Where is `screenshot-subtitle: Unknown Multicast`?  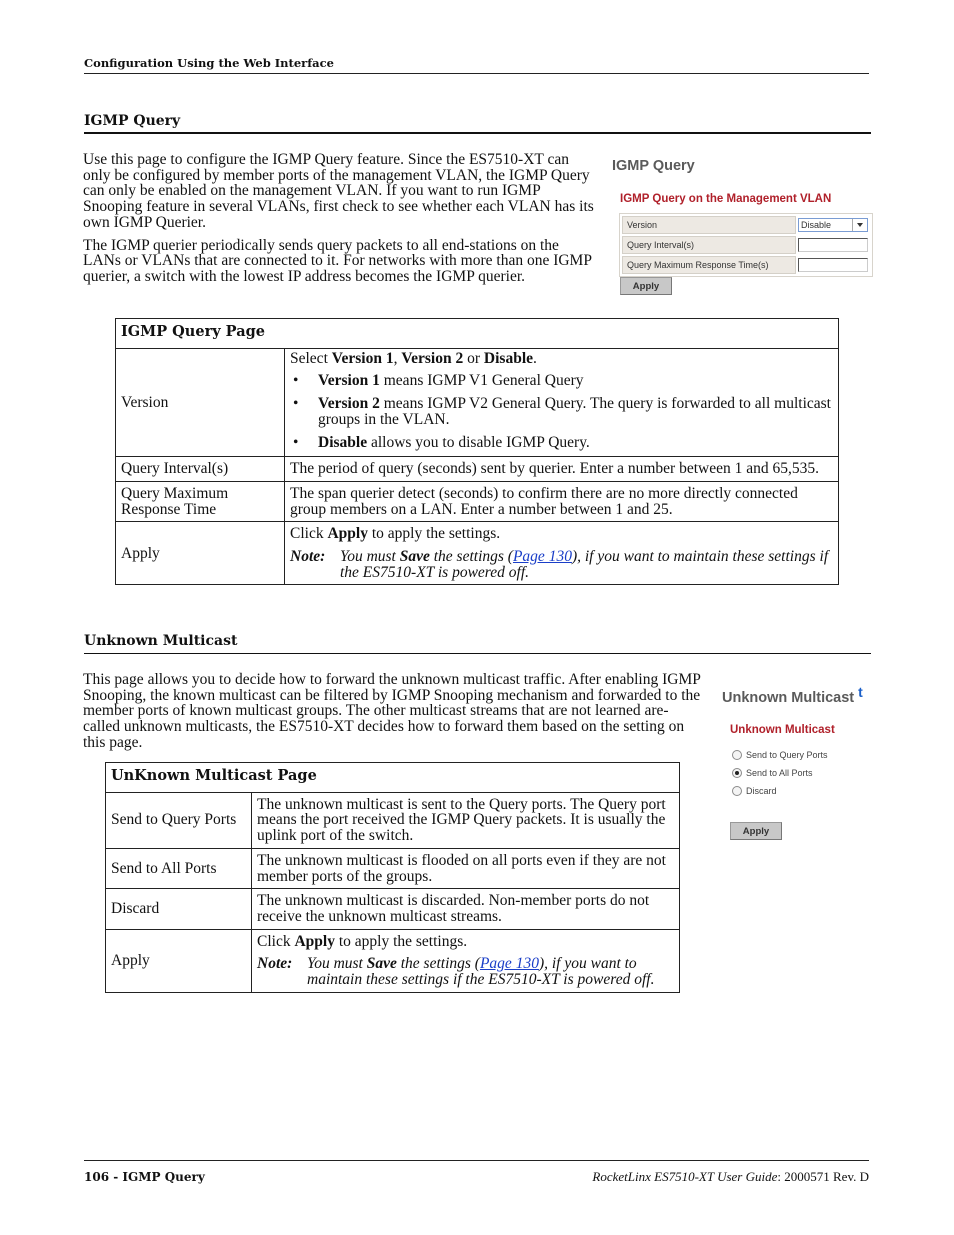
screenshot-subtitle: Unknown Multicast is located at coordinates (782, 730).